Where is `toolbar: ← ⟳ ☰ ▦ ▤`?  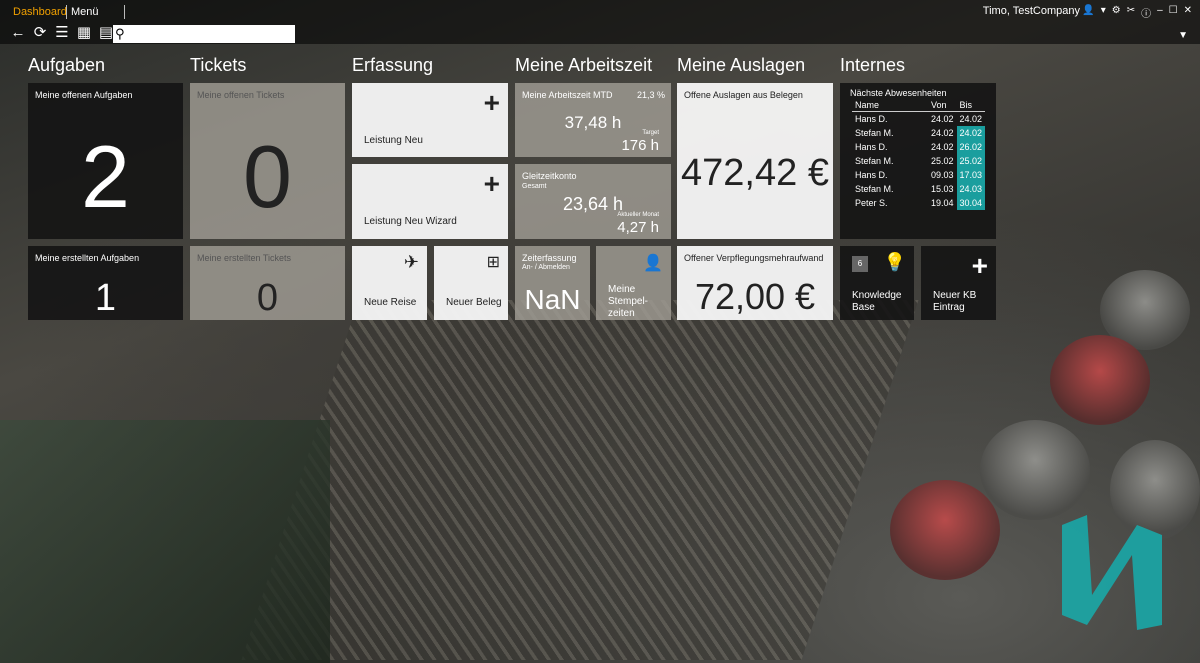 toolbar: ← ⟳ ☰ ▦ ▤ is located at coordinates (62, 33).